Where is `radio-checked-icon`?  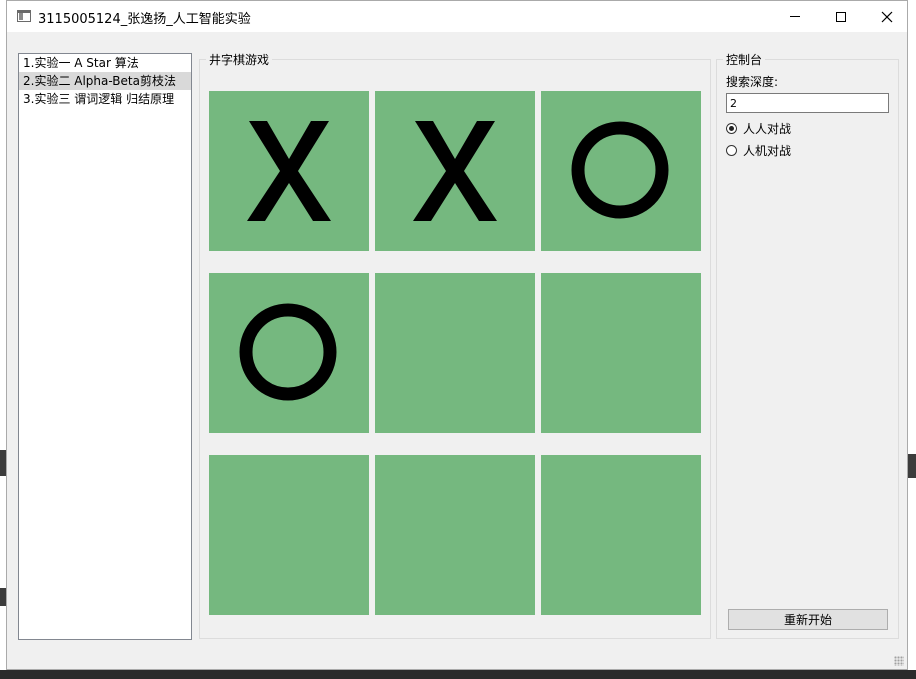
radio-checked-icon is located at coordinates (731, 128).